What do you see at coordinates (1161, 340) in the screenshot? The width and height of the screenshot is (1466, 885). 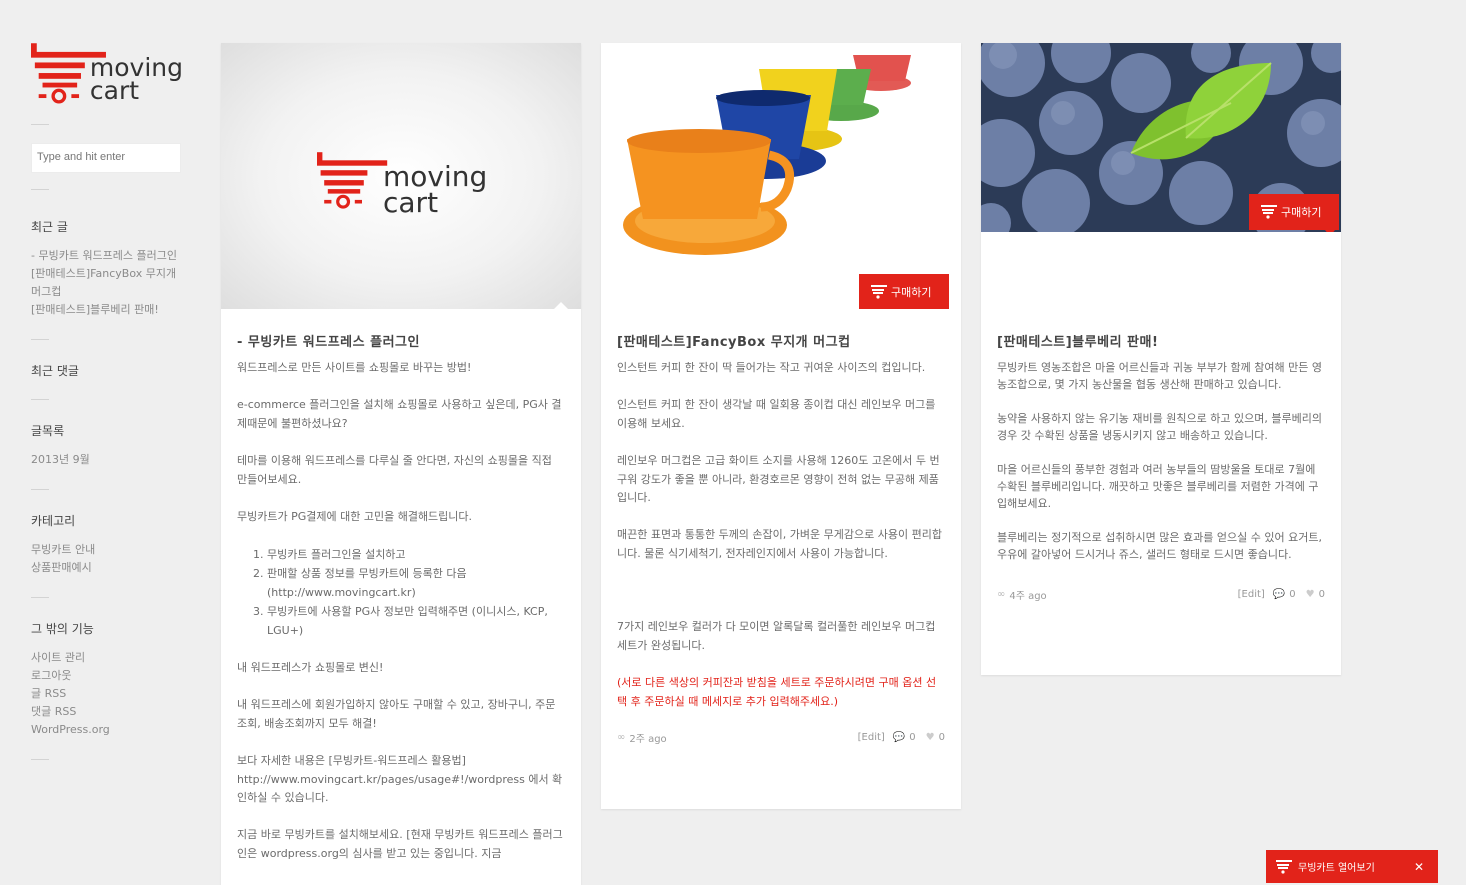 I see `post-title: [판매테스트]블루베리 판매!` at bounding box center [1161, 340].